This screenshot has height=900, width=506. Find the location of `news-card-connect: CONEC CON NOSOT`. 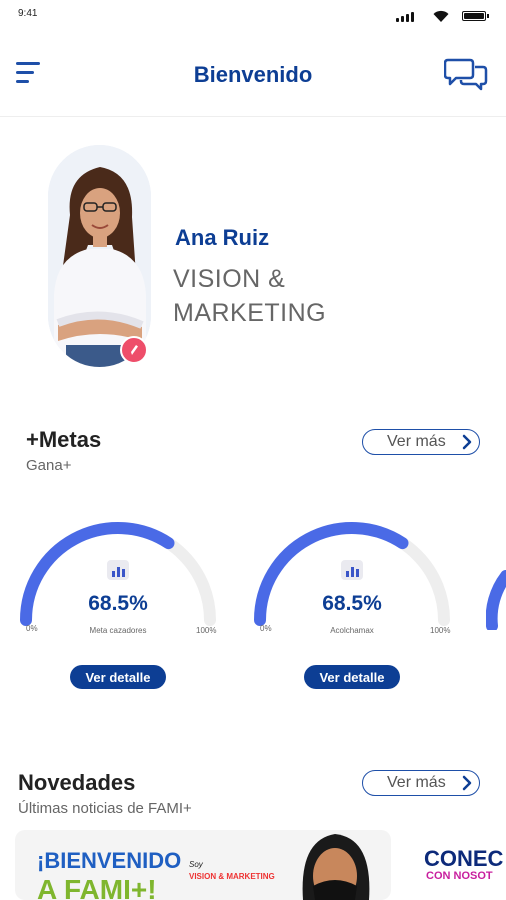

news-card-connect: CONEC CON NOSOT is located at coordinates (457, 865).